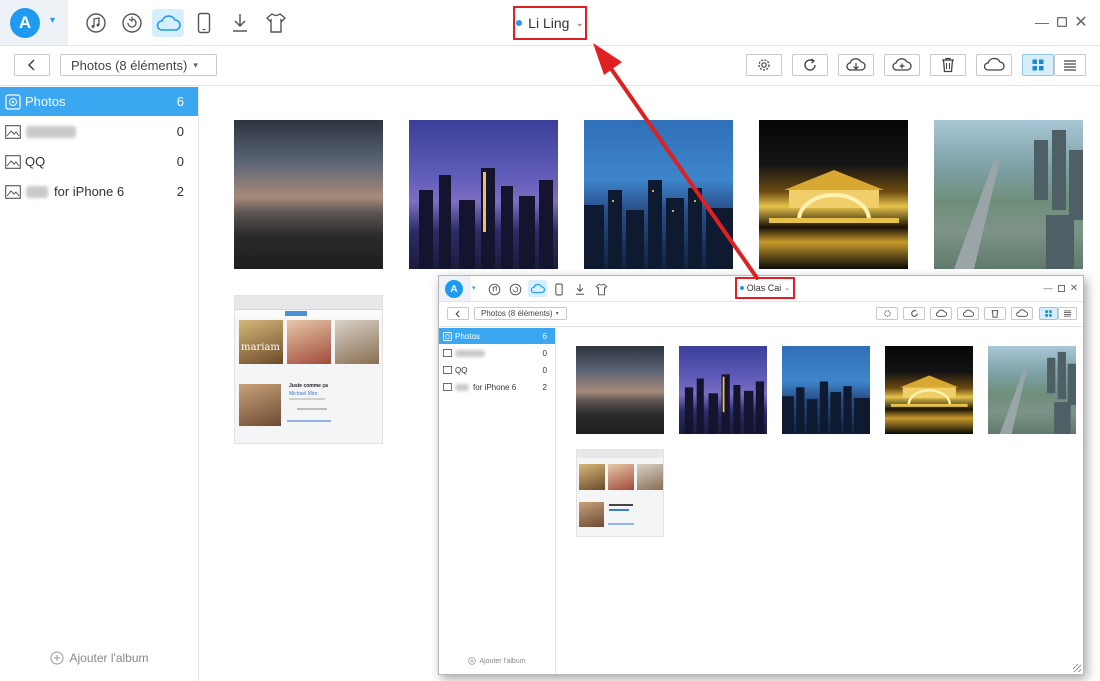 The image size is (1100, 681). I want to click on app-logo: A ▾, so click(34, 22).